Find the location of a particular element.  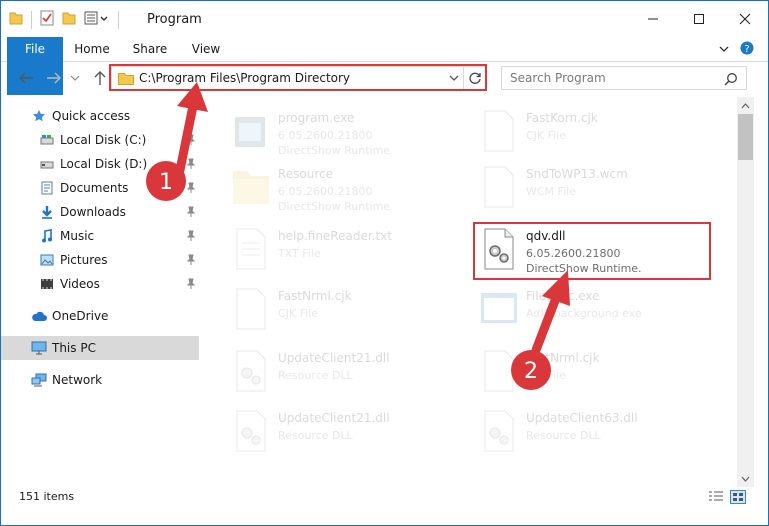

sidebar-item-documents: Documents is located at coordinates (100, 188).